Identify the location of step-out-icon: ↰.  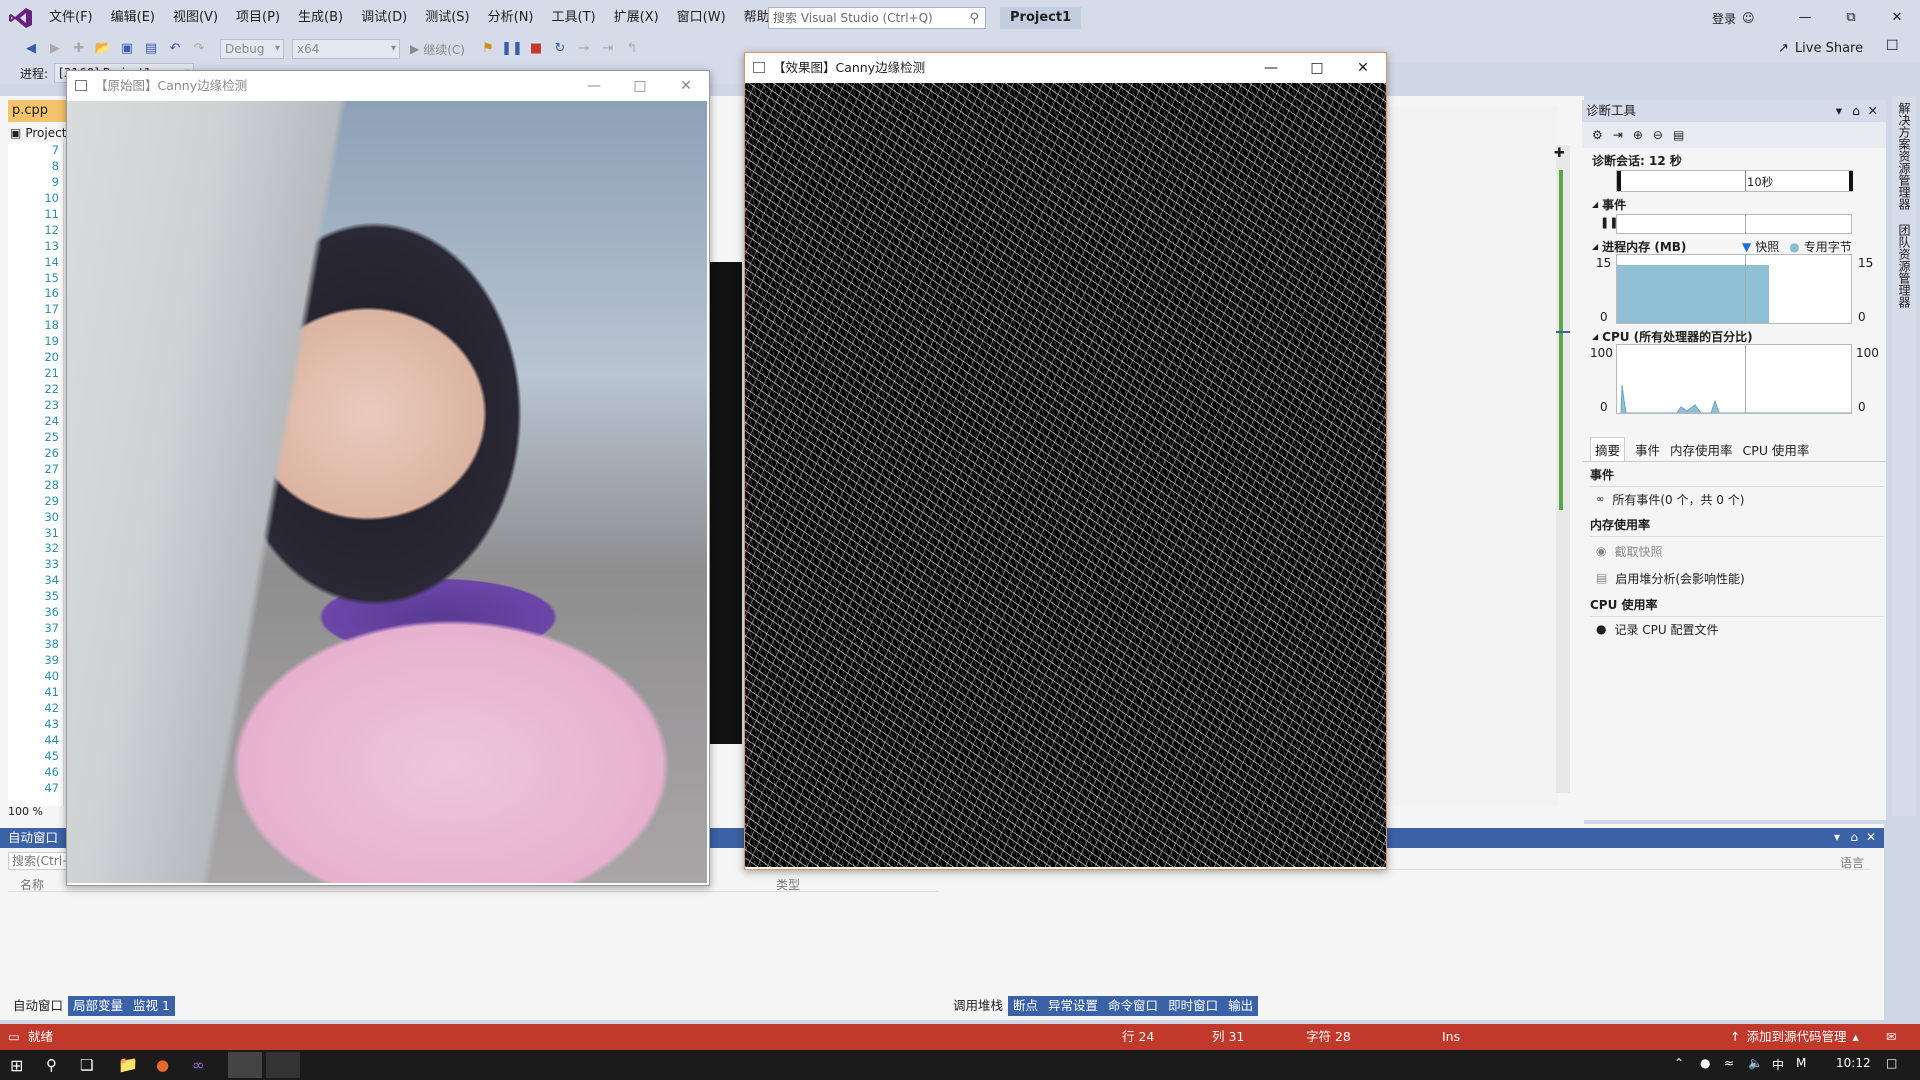
(632, 49).